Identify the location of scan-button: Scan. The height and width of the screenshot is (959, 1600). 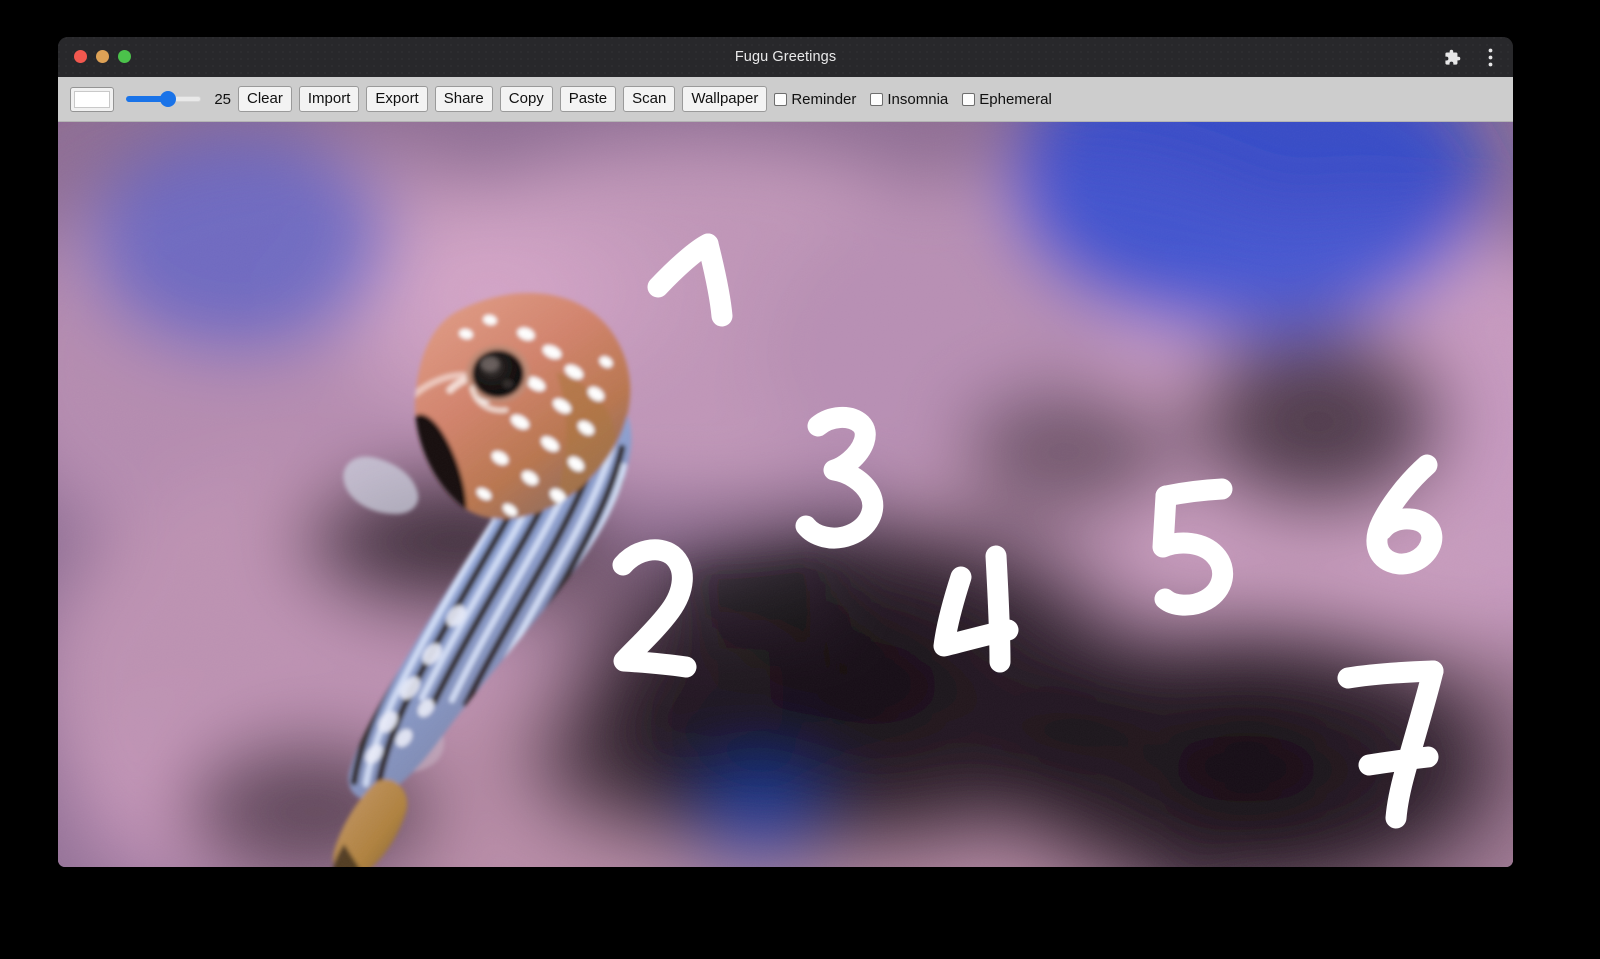
(649, 99).